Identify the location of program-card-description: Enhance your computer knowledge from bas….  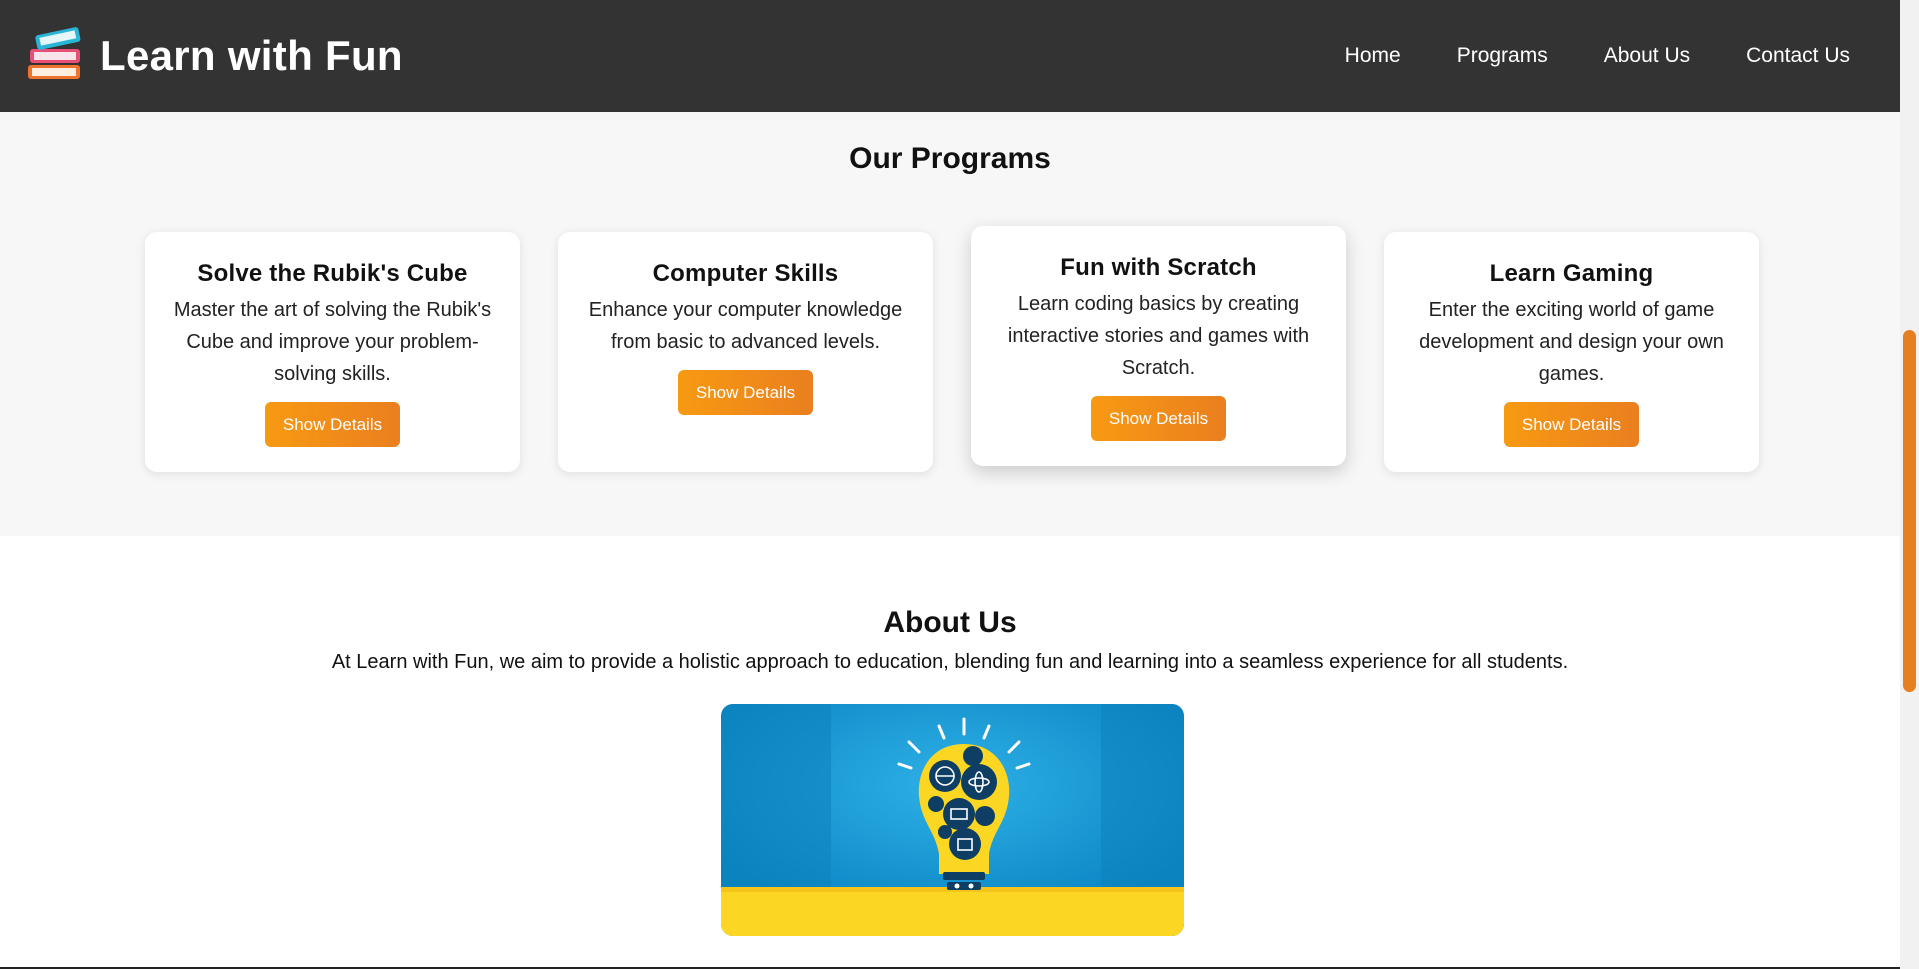
(745, 326).